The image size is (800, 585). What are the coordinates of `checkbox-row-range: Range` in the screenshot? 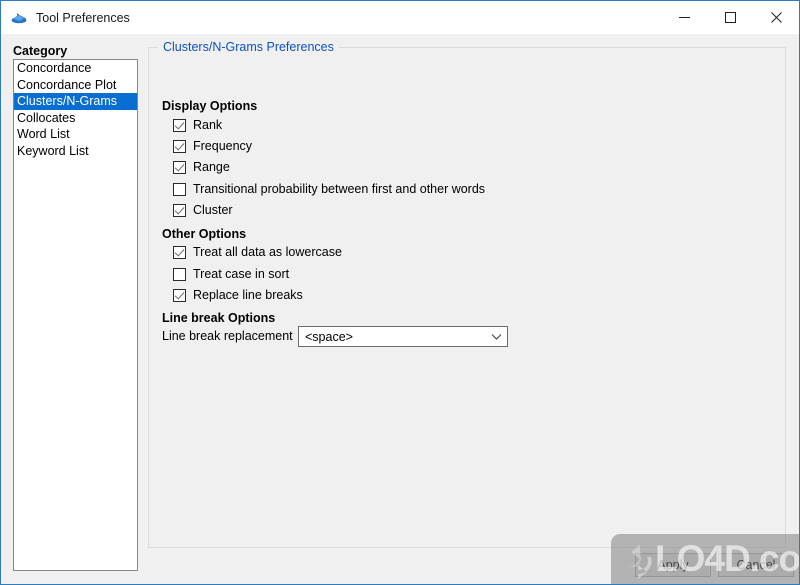 It's located at (201, 167).